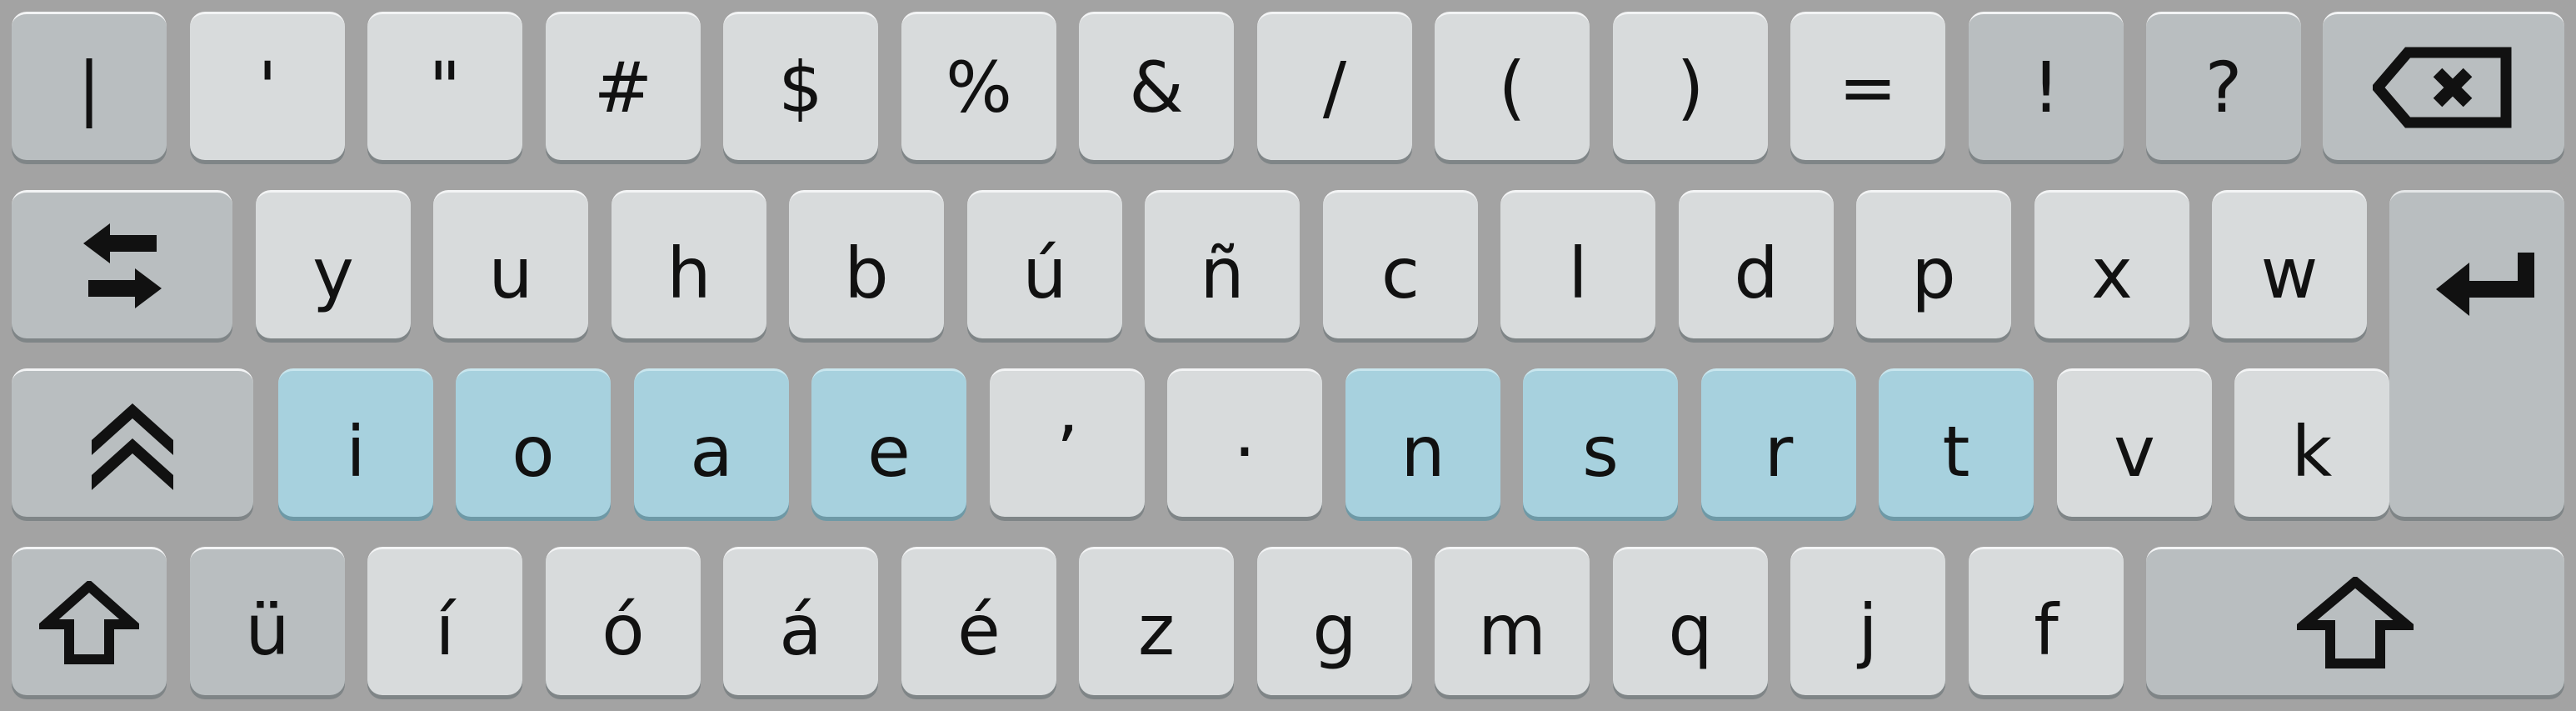 The width and height of the screenshot is (2576, 711). I want to click on key-u-acute: ú, so click(1044, 264).